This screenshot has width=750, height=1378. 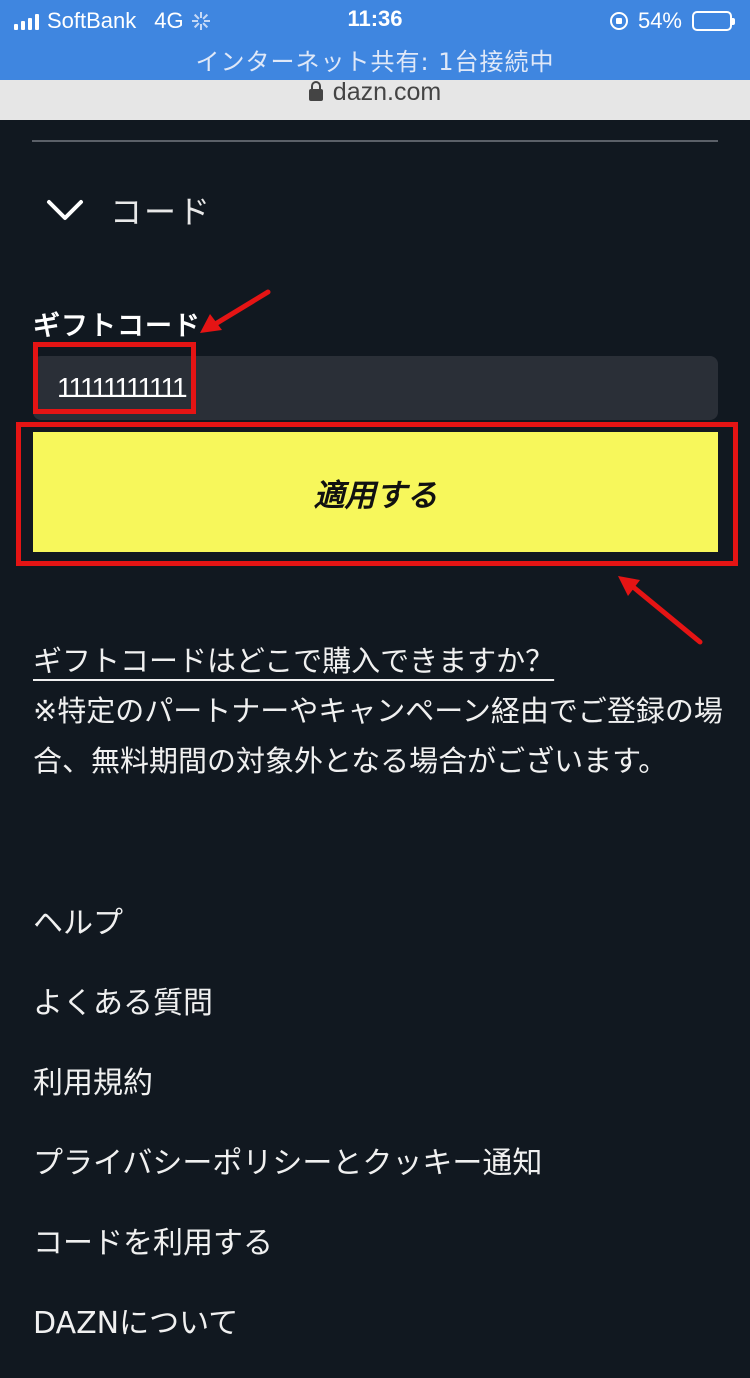 What do you see at coordinates (293, 659) in the screenshot?
I see `gift-code-purchase-link: ギフトコードはどこで購入できますか？` at bounding box center [293, 659].